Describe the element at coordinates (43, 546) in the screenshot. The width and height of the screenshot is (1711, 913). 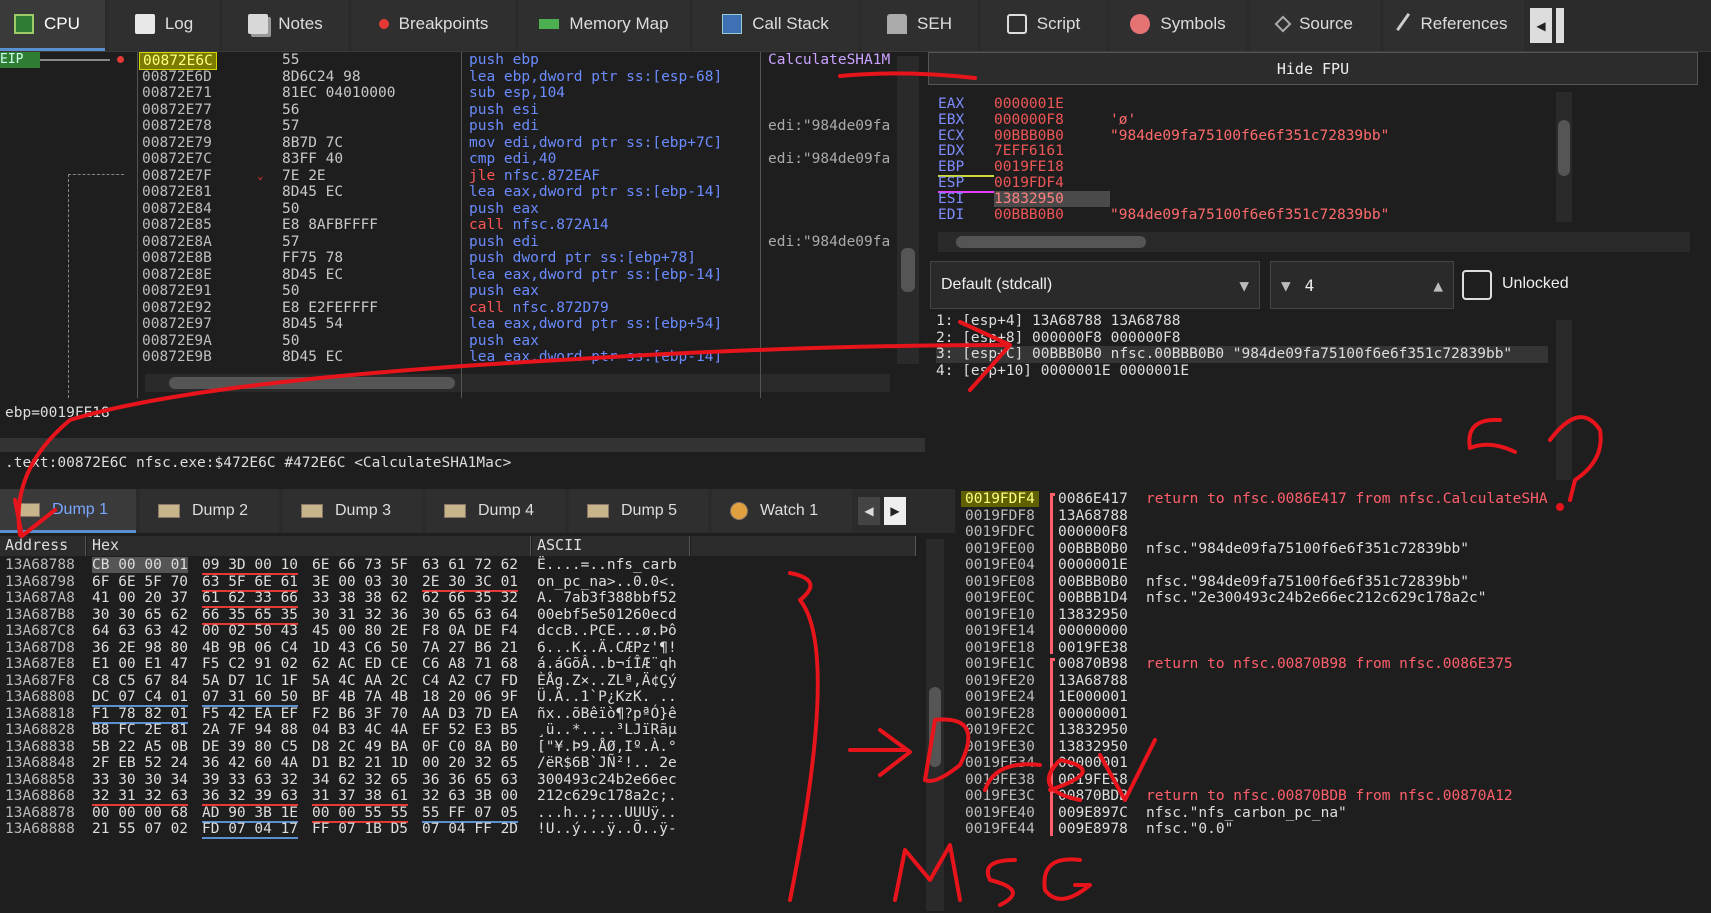
I see `address-column-header: Address` at that location.